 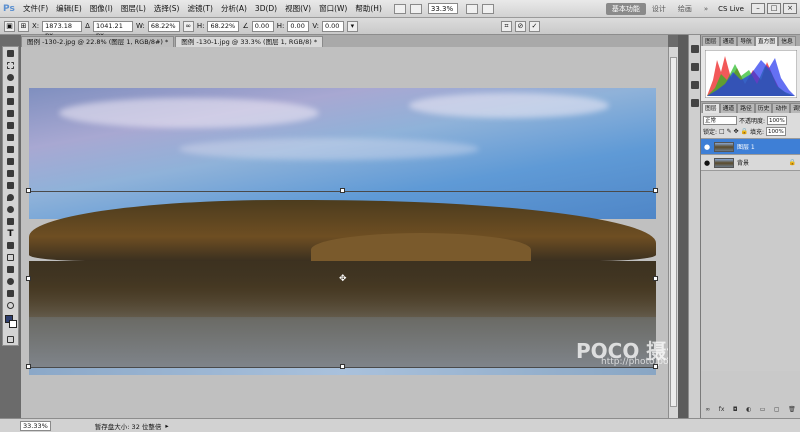 What do you see at coordinates (795, 108) in the screenshot?
I see `tab-adjustments: 调整` at bounding box center [795, 108].